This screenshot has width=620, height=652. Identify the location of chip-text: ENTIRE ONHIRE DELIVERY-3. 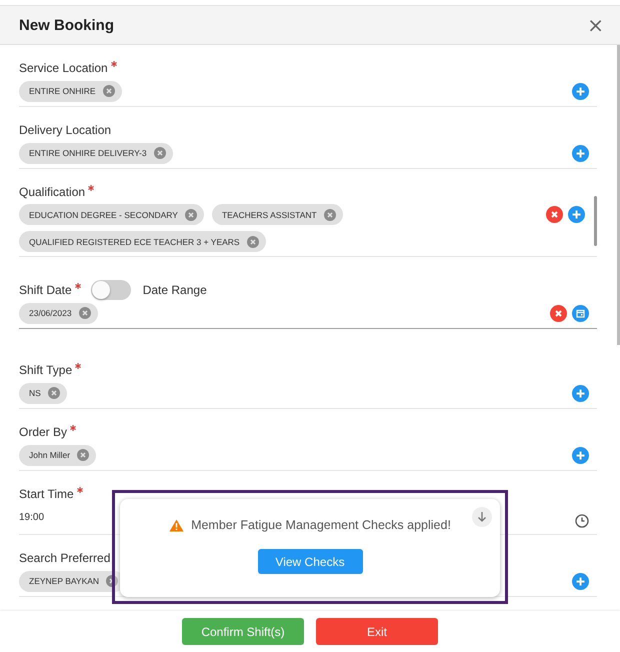
(88, 153).